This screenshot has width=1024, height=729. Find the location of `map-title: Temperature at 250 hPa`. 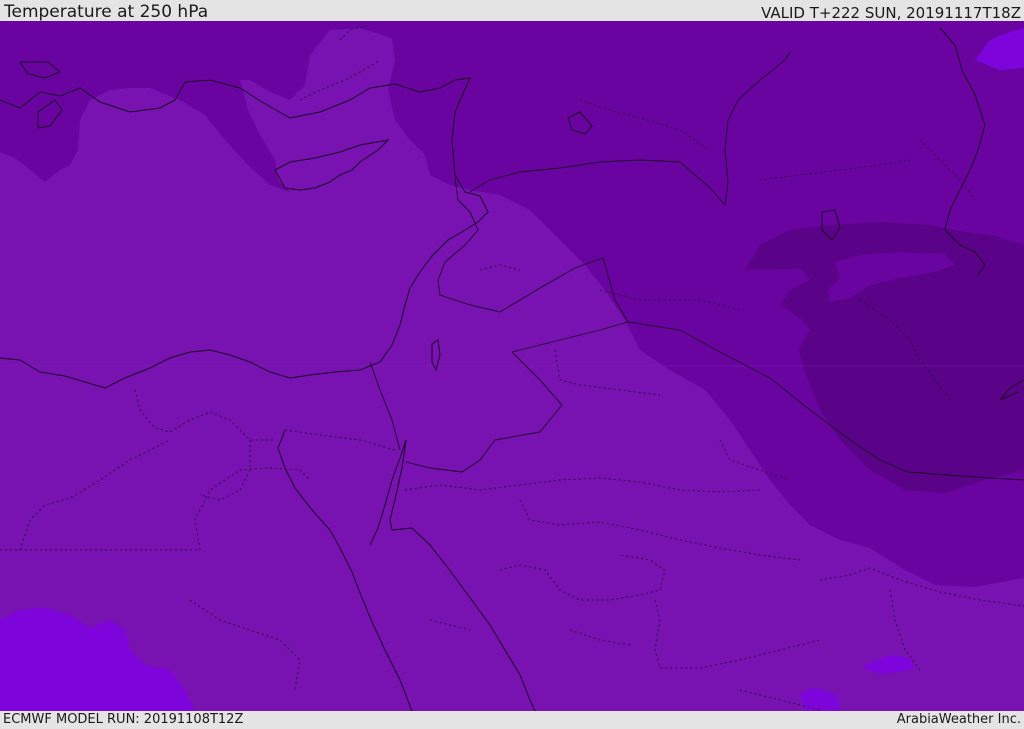

map-title: Temperature at 250 hPa is located at coordinates (106, 12).